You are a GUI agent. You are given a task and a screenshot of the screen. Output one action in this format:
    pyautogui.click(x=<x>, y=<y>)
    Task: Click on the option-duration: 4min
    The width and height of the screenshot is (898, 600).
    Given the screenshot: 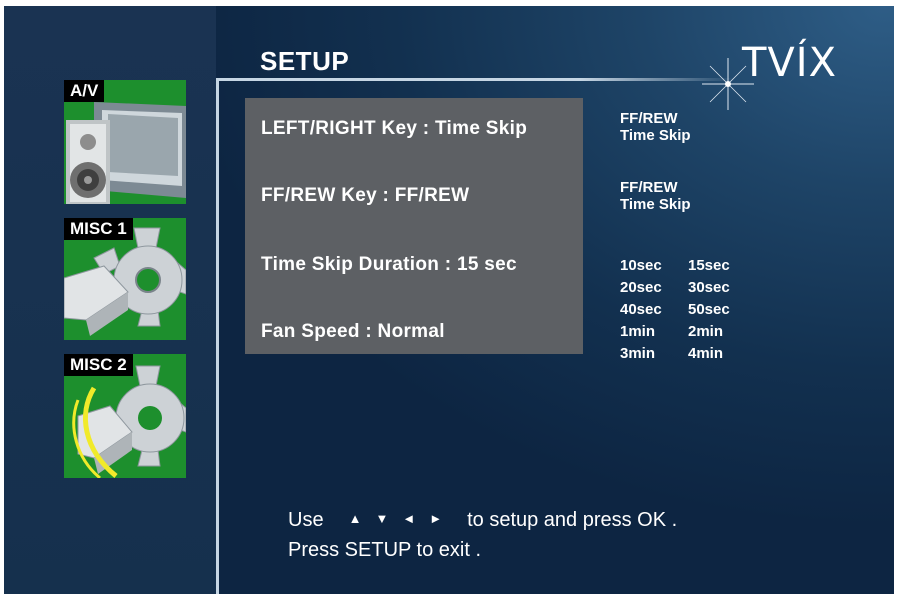 What is the action you would take?
    pyautogui.click(x=722, y=354)
    